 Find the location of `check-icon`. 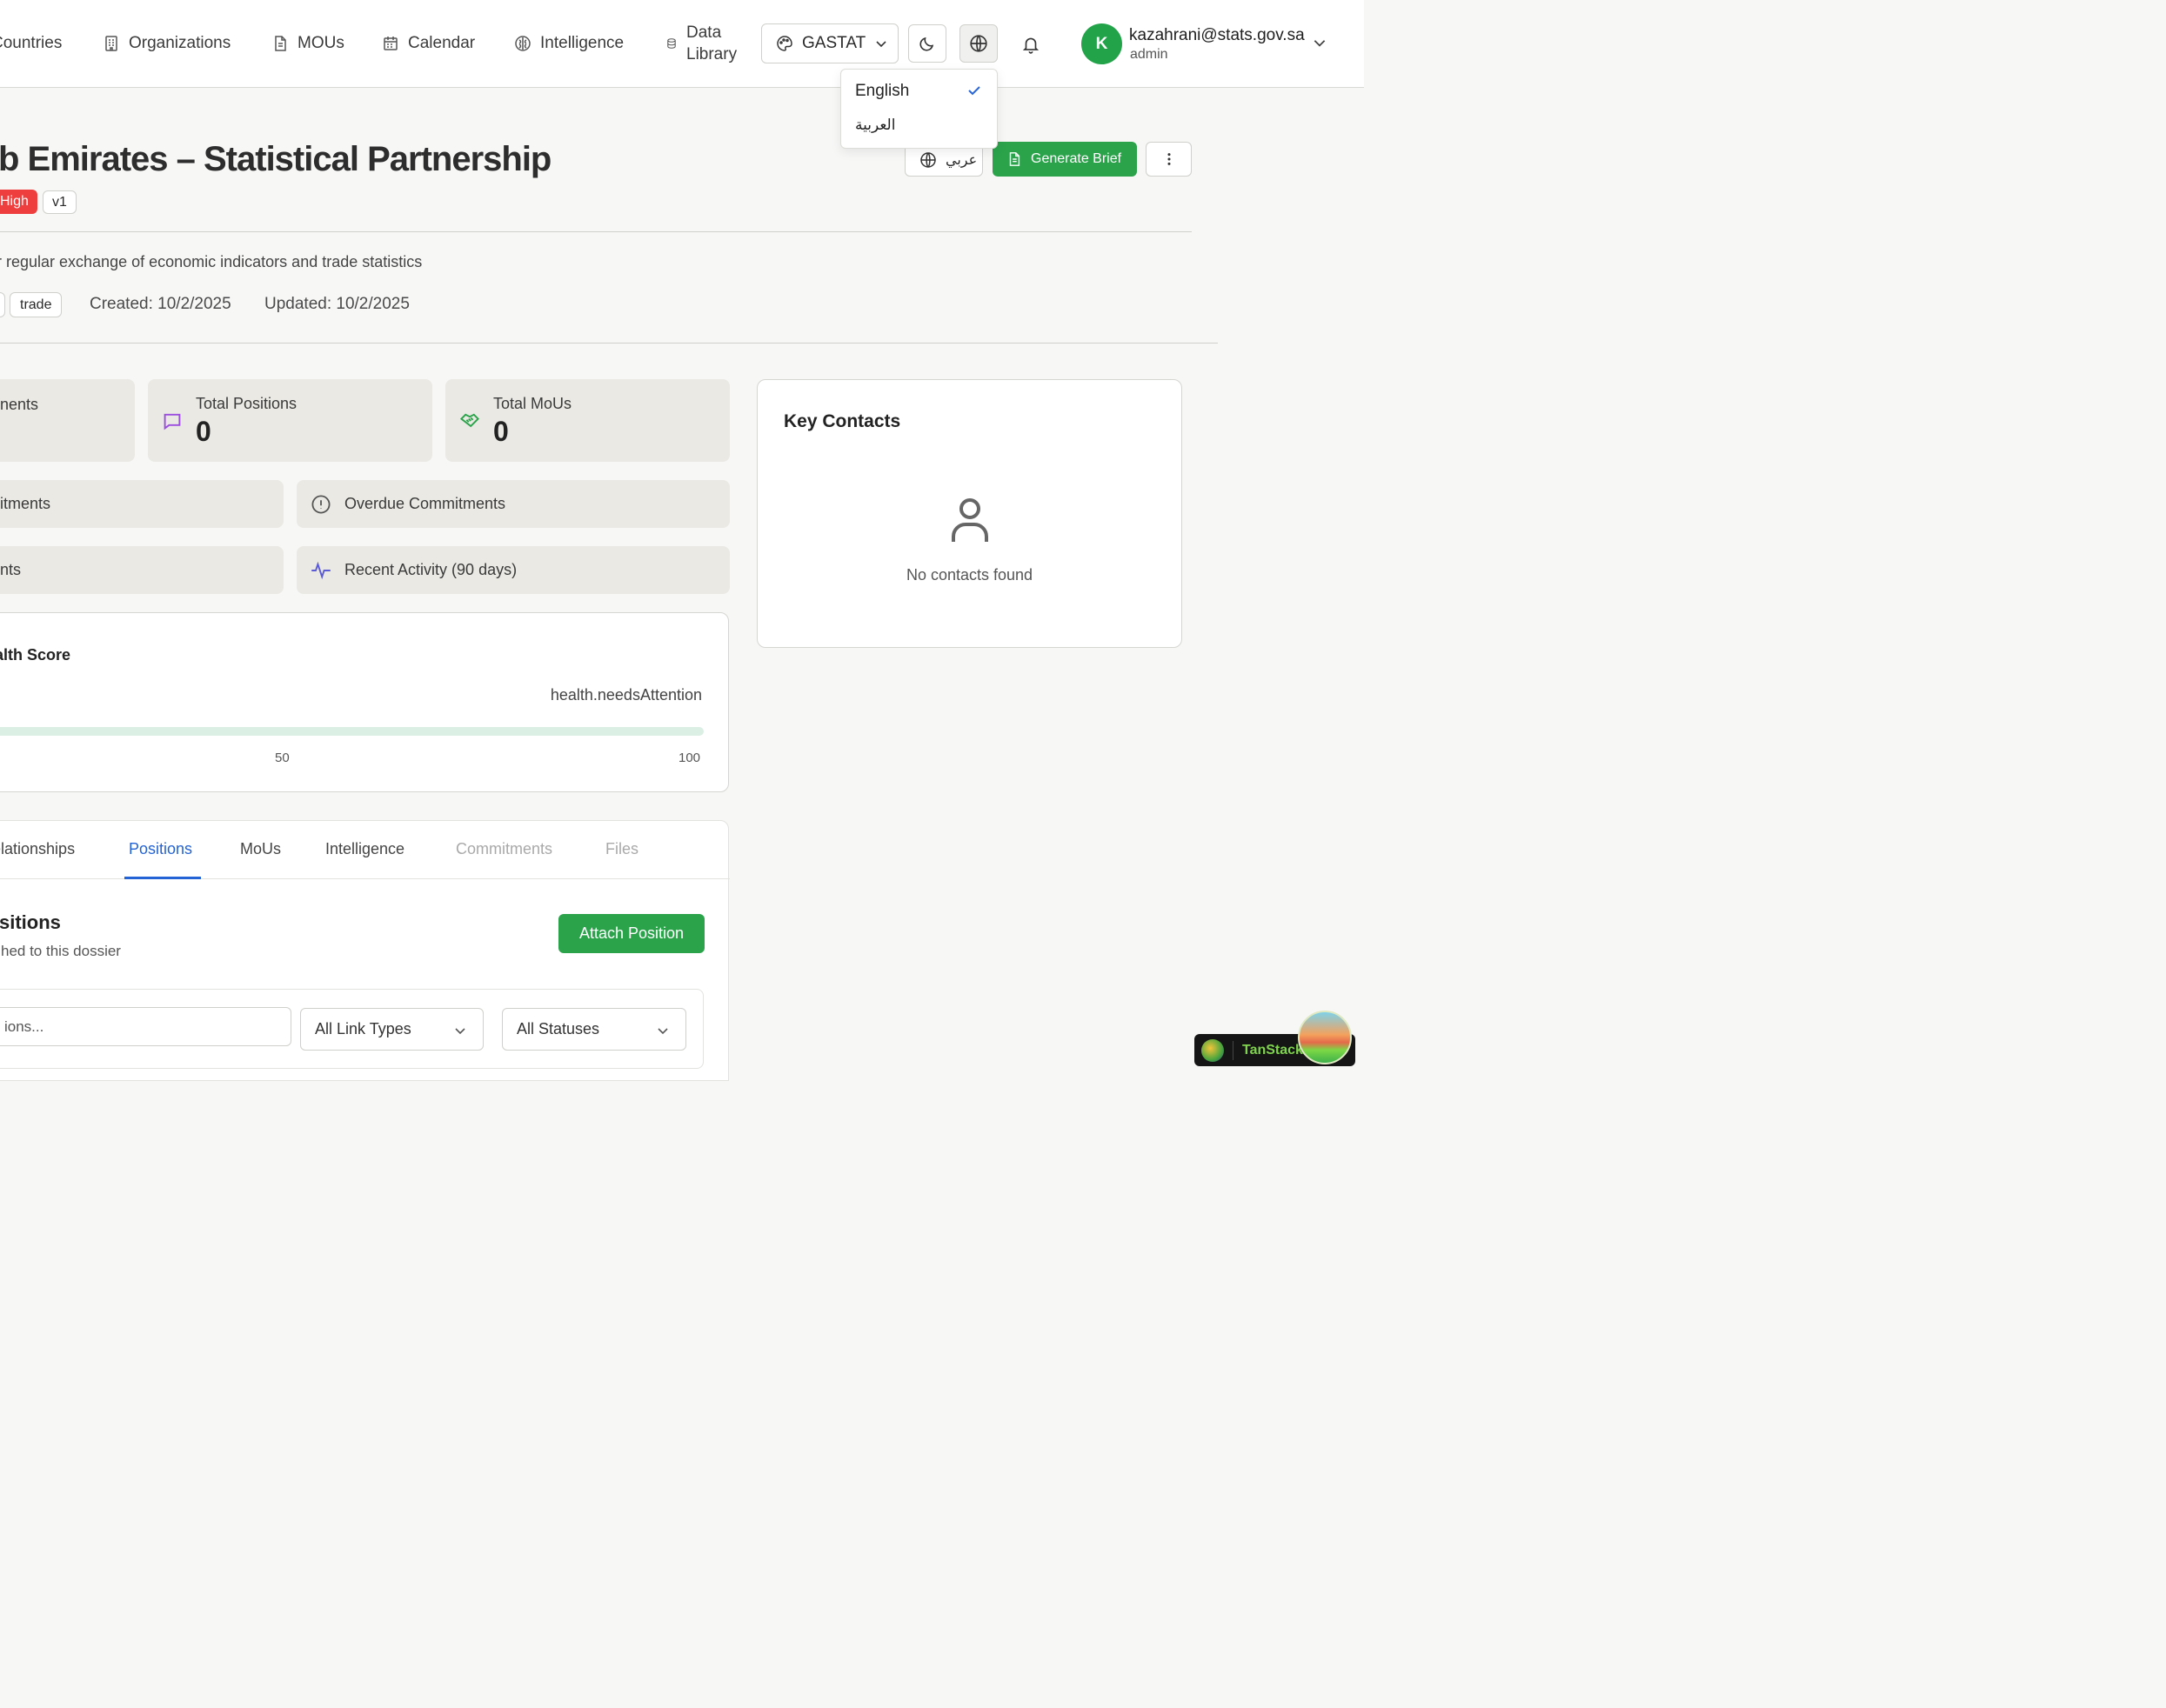

check-icon is located at coordinates (974, 91).